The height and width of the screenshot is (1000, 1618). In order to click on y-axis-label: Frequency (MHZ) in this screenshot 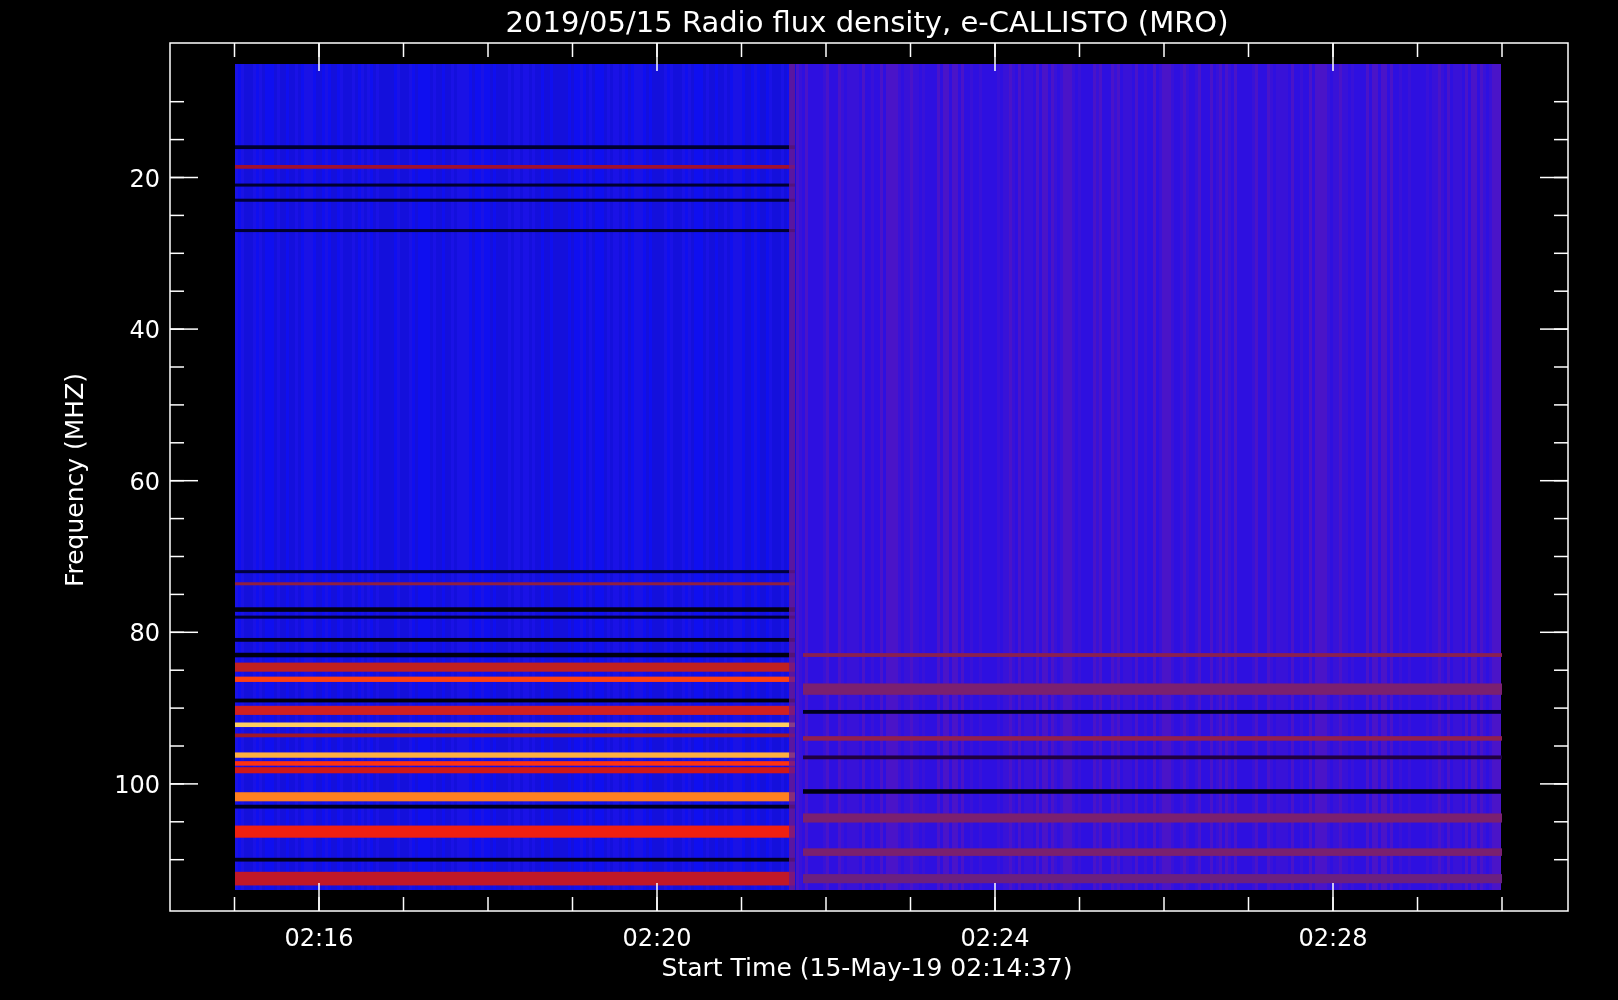, I will do `click(74, 480)`.